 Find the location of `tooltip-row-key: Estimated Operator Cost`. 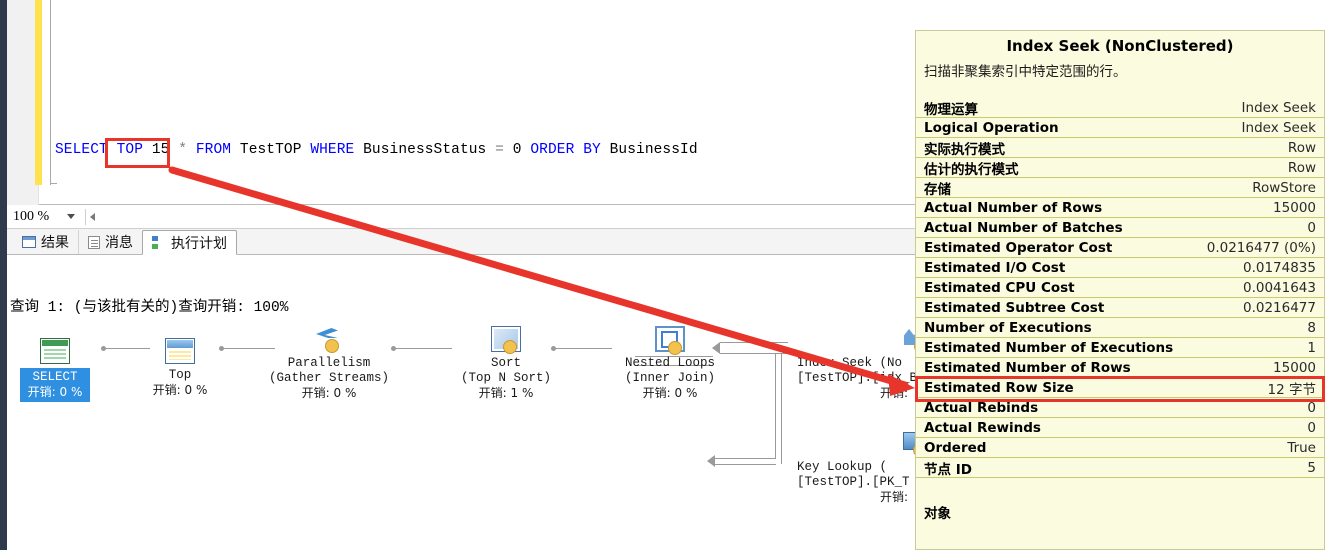

tooltip-row-key: Estimated Operator Cost is located at coordinates (1018, 247).